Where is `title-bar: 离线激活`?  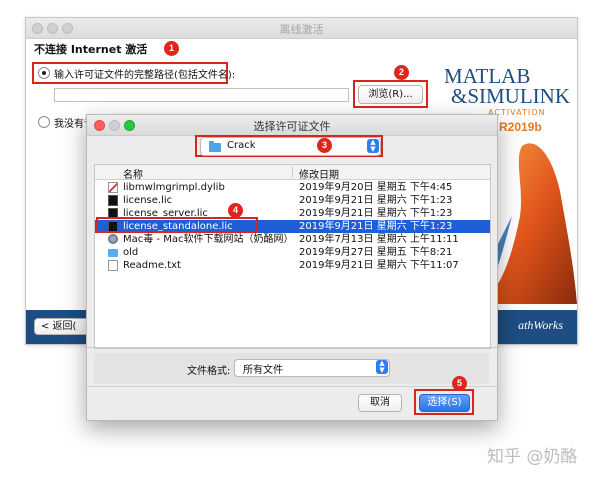
title-bar: 离线激活 is located at coordinates (301, 28).